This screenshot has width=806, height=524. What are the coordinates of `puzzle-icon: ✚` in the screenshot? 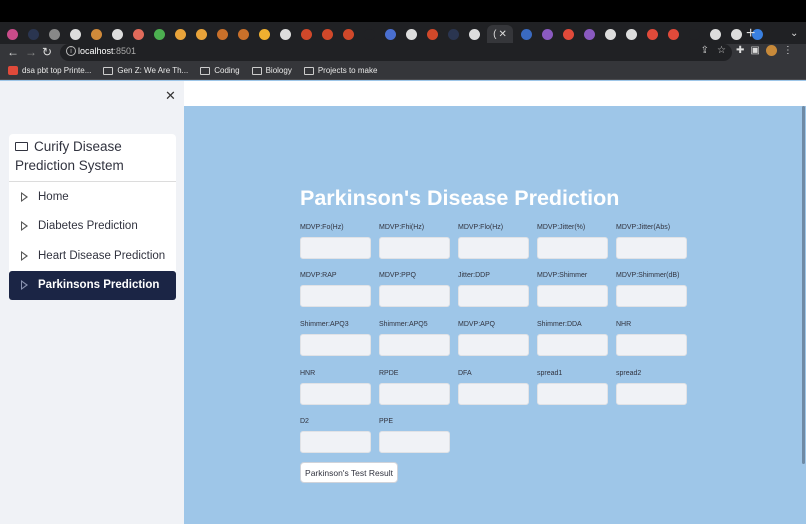 It's located at (740, 50).